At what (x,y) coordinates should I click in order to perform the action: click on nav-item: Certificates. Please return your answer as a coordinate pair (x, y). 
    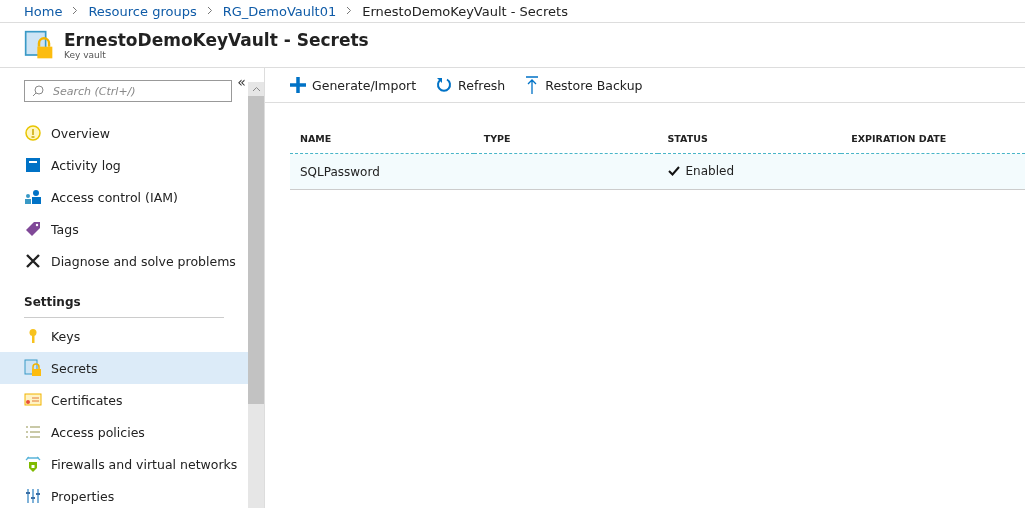
    Looking at the image, I should click on (124, 400).